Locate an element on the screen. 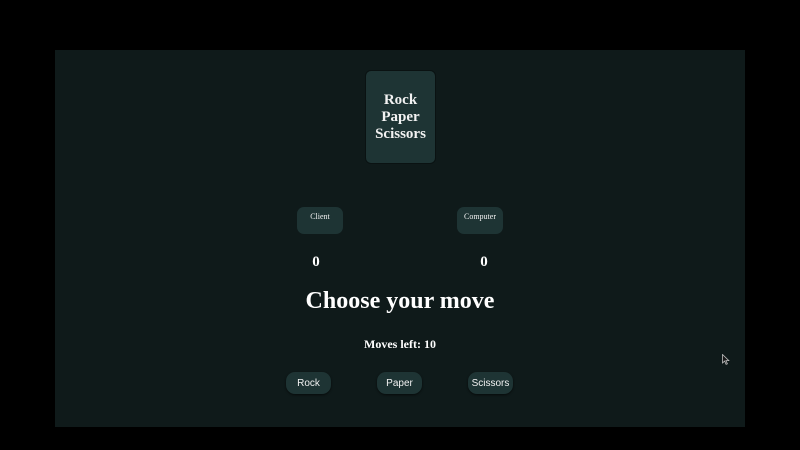 The image size is (800, 450). client-card: Client is located at coordinates (320, 220).